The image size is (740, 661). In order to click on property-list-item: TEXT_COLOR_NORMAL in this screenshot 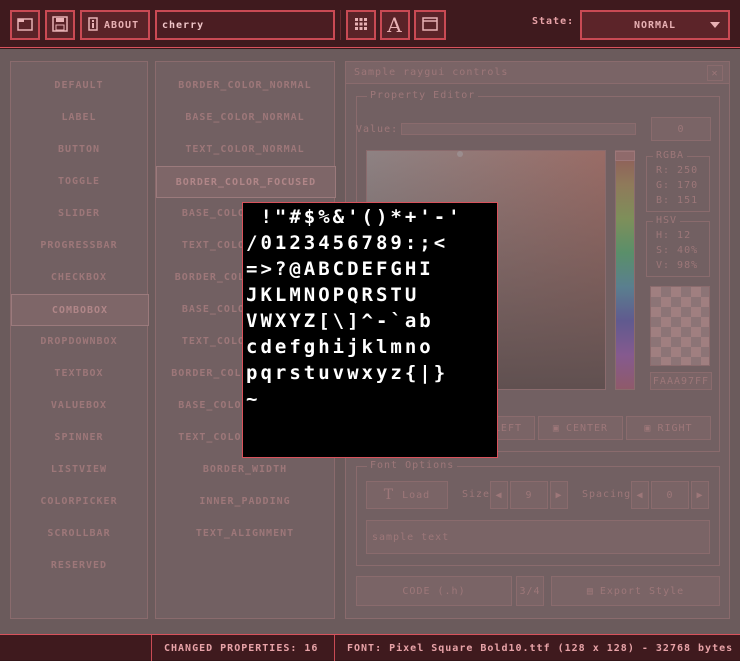, I will do `click(245, 149)`.